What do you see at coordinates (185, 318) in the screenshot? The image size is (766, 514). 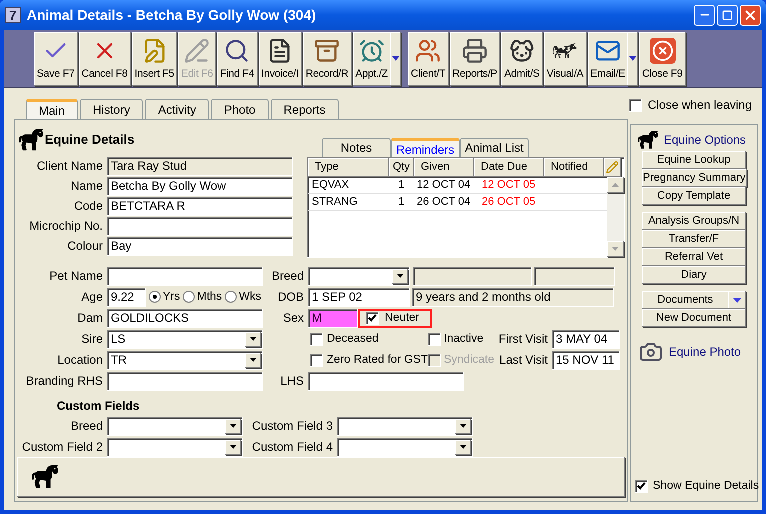 I see `text-field: GOLDILOCKS` at bounding box center [185, 318].